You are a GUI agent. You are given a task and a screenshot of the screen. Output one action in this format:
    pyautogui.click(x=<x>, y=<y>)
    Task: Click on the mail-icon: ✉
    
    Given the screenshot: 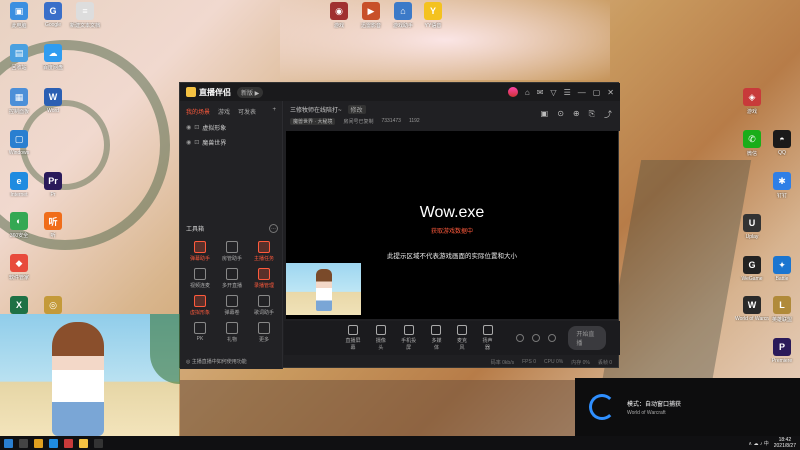 What is the action you would take?
    pyautogui.click(x=540, y=92)
    